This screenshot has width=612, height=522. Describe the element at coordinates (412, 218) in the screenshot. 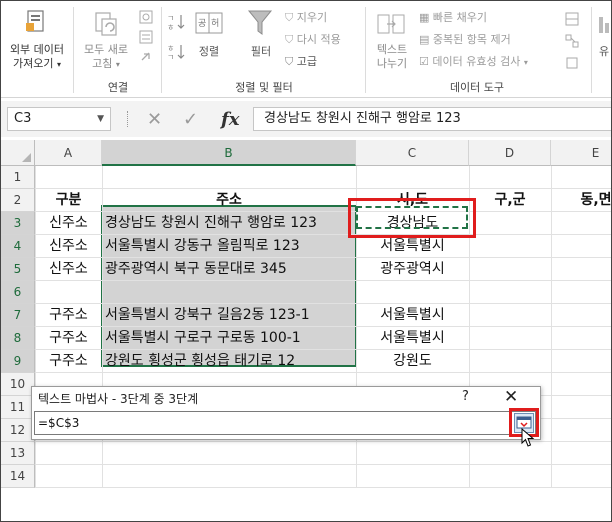

I see `highlight-box-c3` at that location.